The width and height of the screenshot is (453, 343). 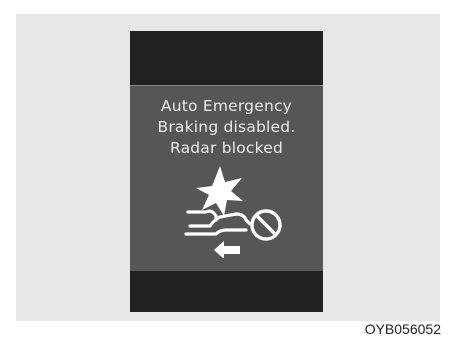 I want to click on car-silhouette-back, so click(x=202, y=215).